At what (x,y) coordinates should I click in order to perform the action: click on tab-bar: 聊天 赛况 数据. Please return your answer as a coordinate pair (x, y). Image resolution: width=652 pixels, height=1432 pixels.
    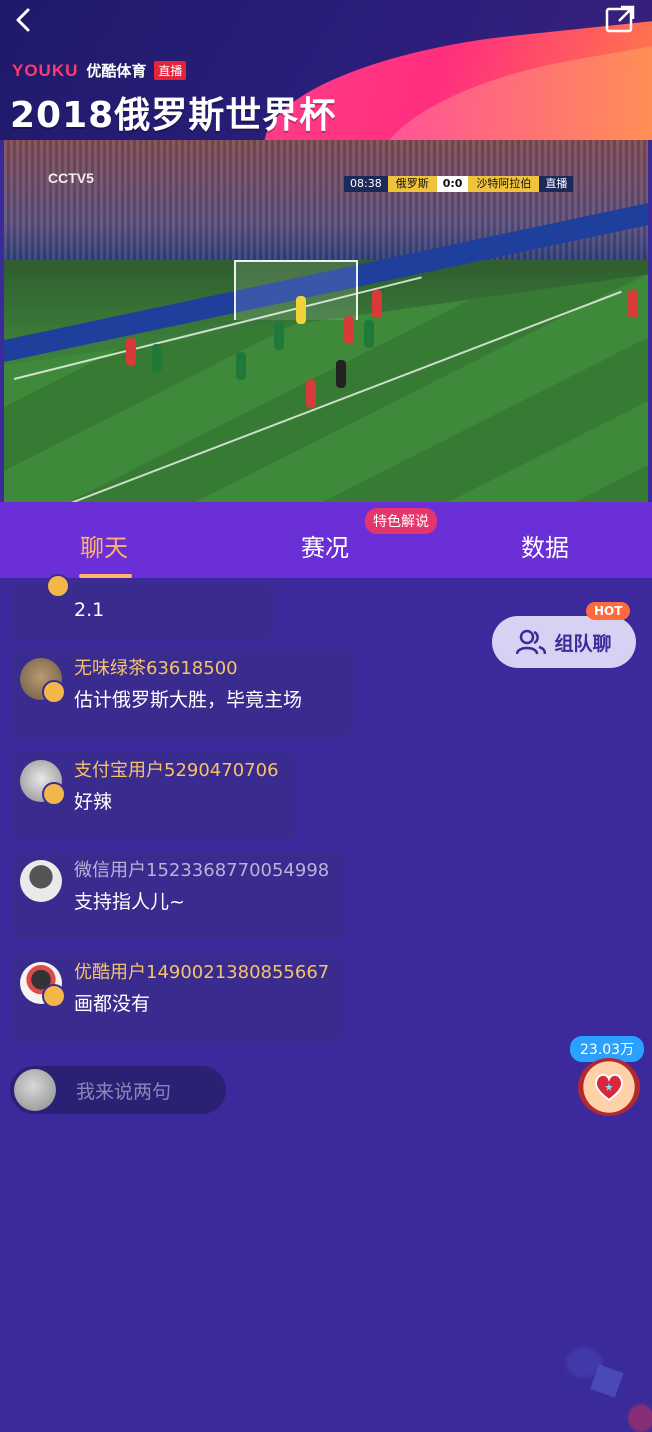
    Looking at the image, I should click on (326, 540).